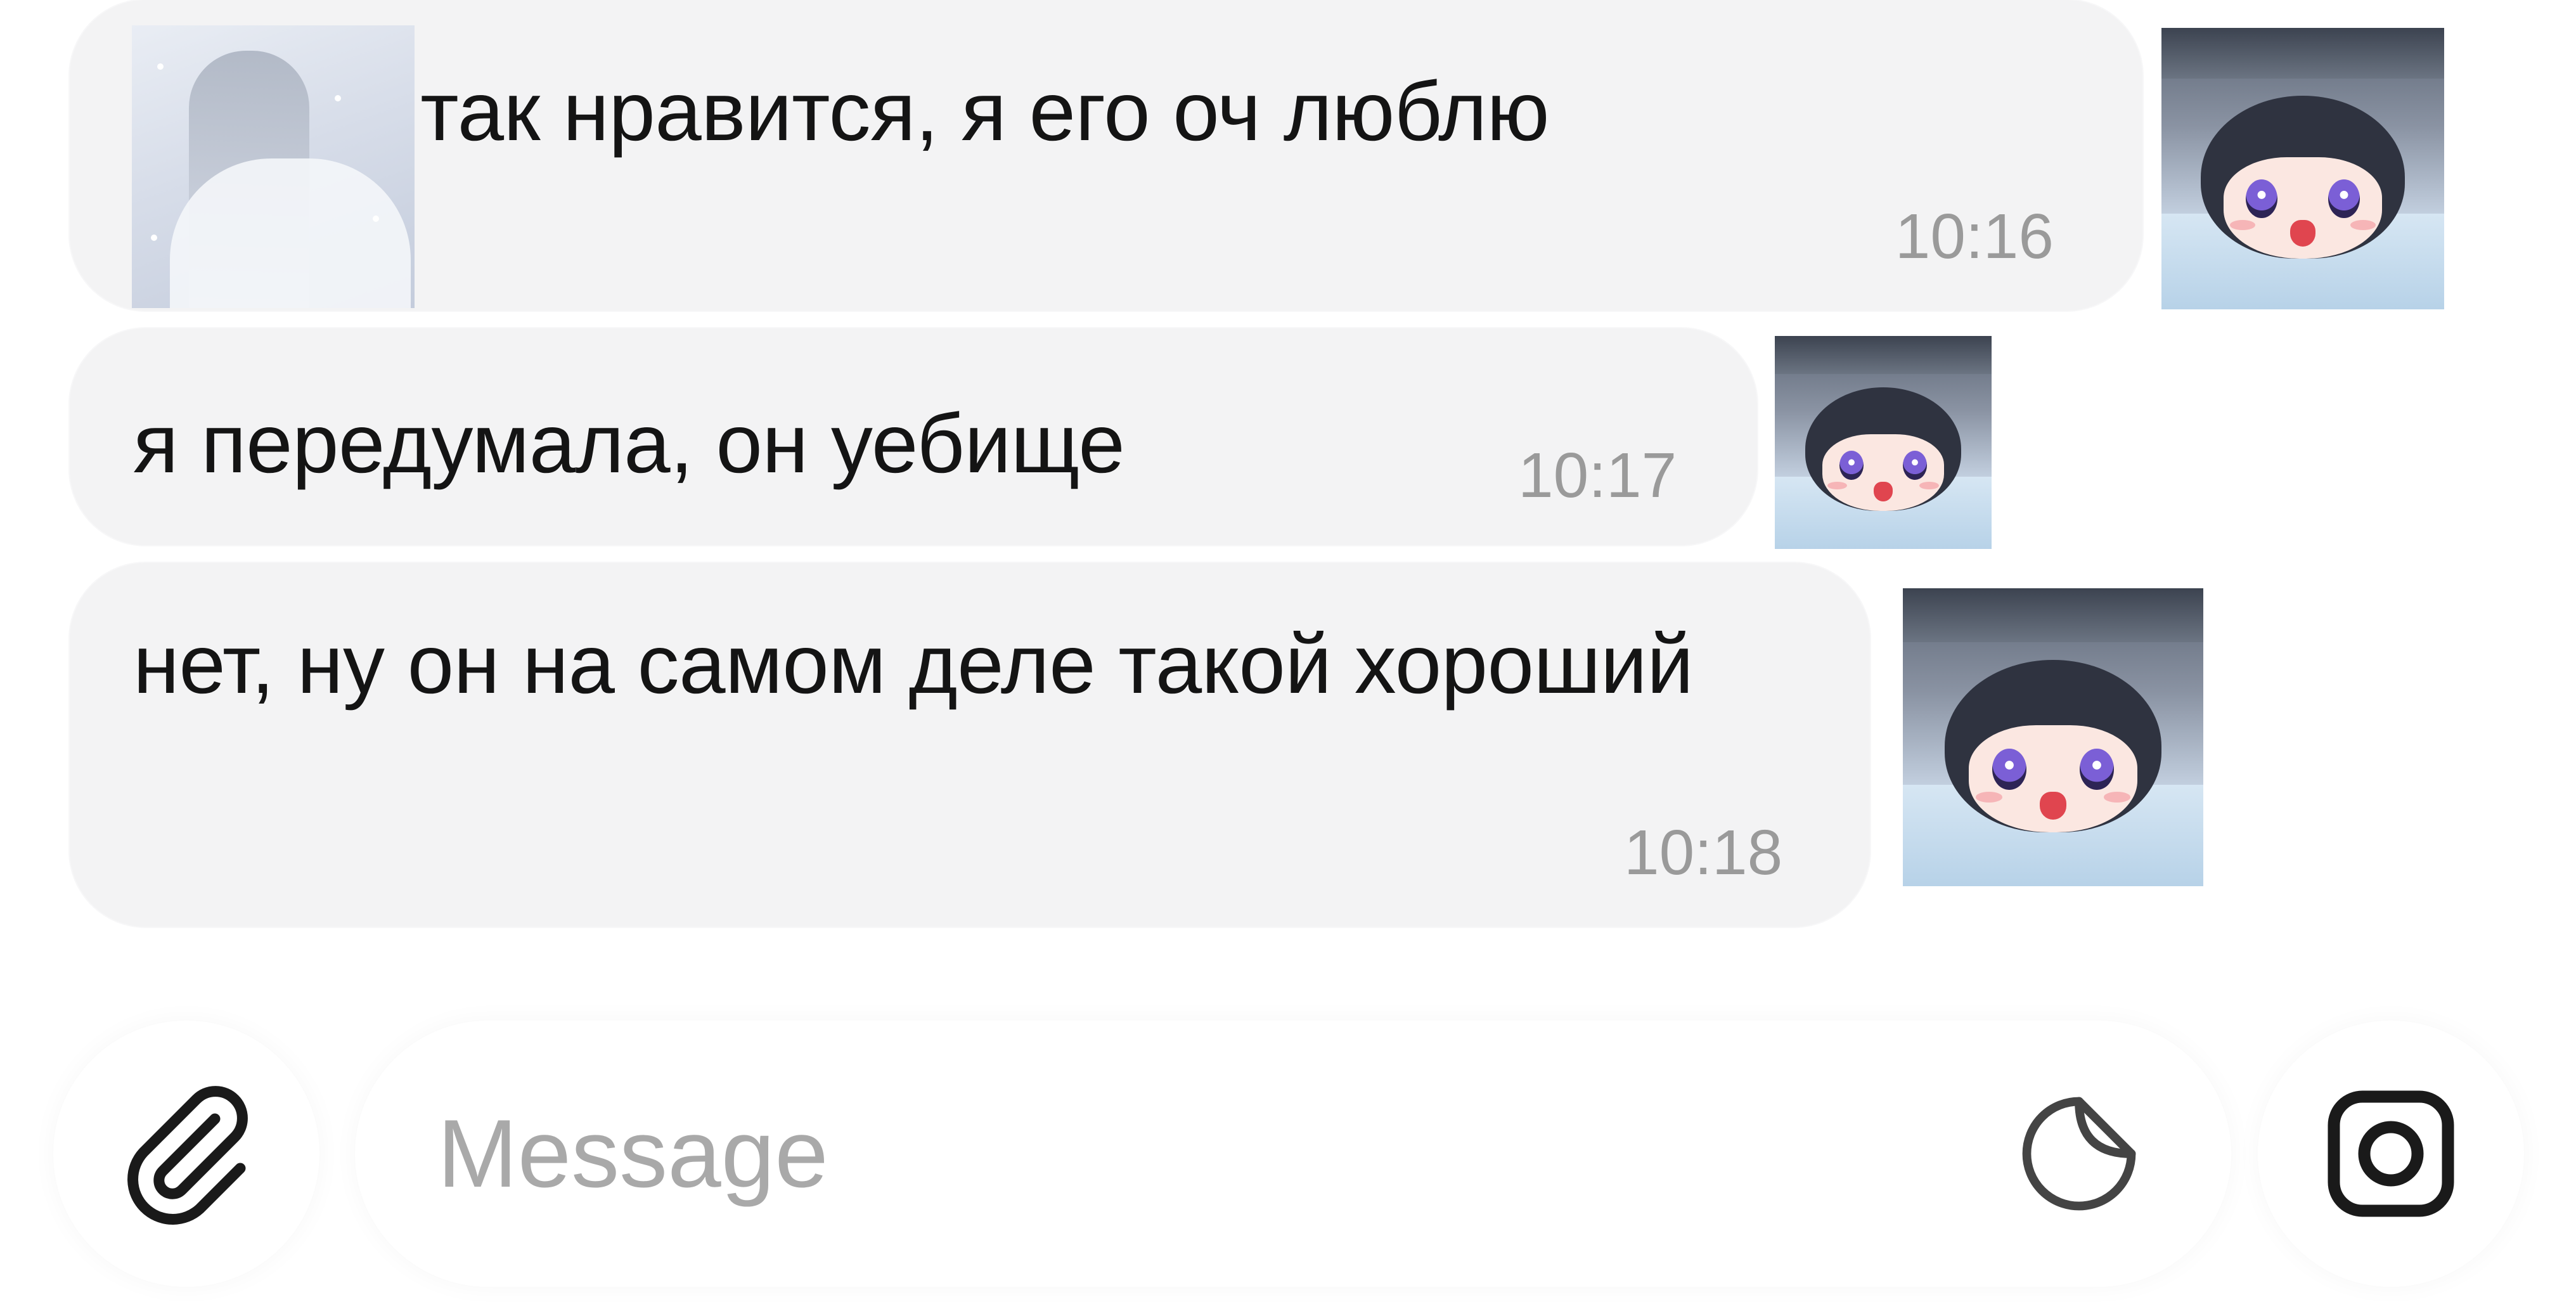 The image size is (2576, 1316). Describe the element at coordinates (1704, 852) in the screenshot. I see `message-time: 10:18` at that location.